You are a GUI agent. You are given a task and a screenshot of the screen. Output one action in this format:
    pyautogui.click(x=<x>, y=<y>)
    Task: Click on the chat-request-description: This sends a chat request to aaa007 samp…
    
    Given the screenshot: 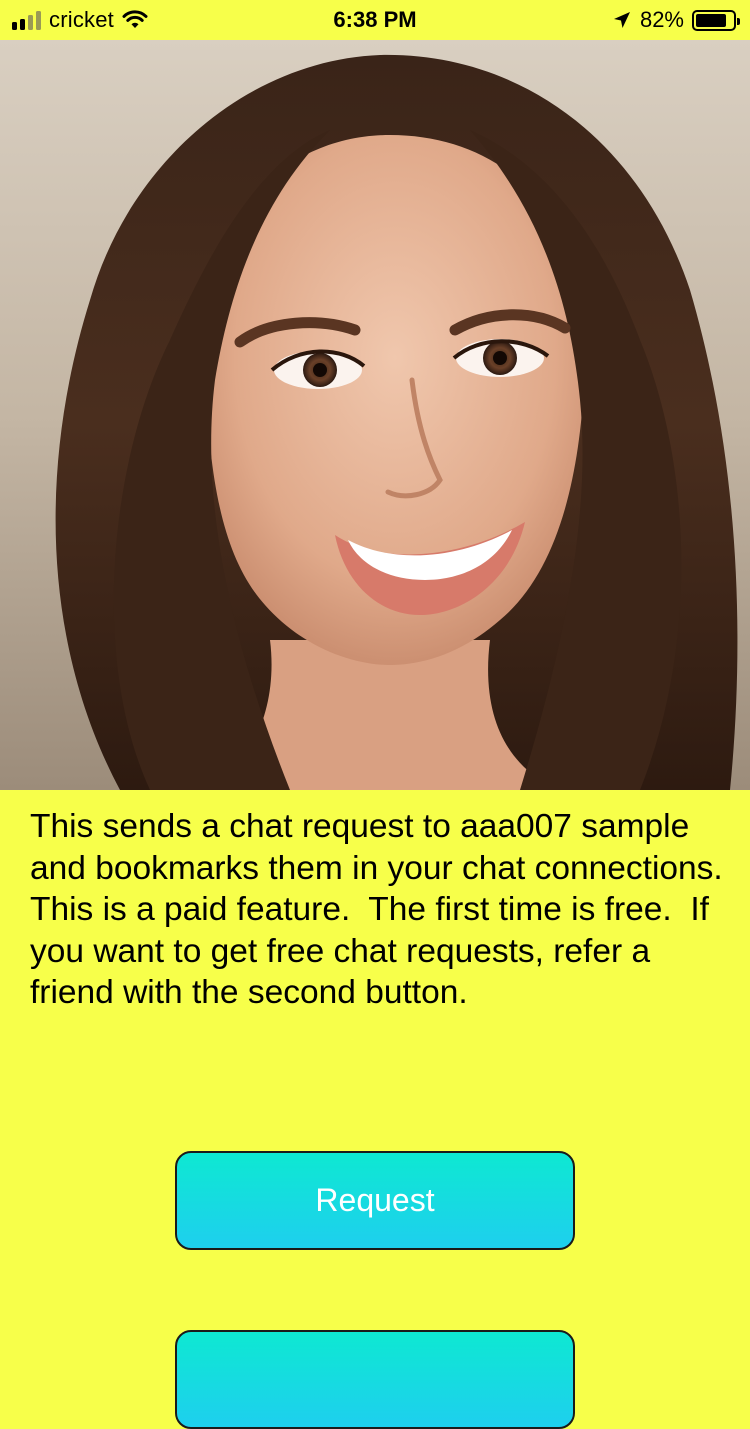 What is the action you would take?
    pyautogui.click(x=385, y=909)
    